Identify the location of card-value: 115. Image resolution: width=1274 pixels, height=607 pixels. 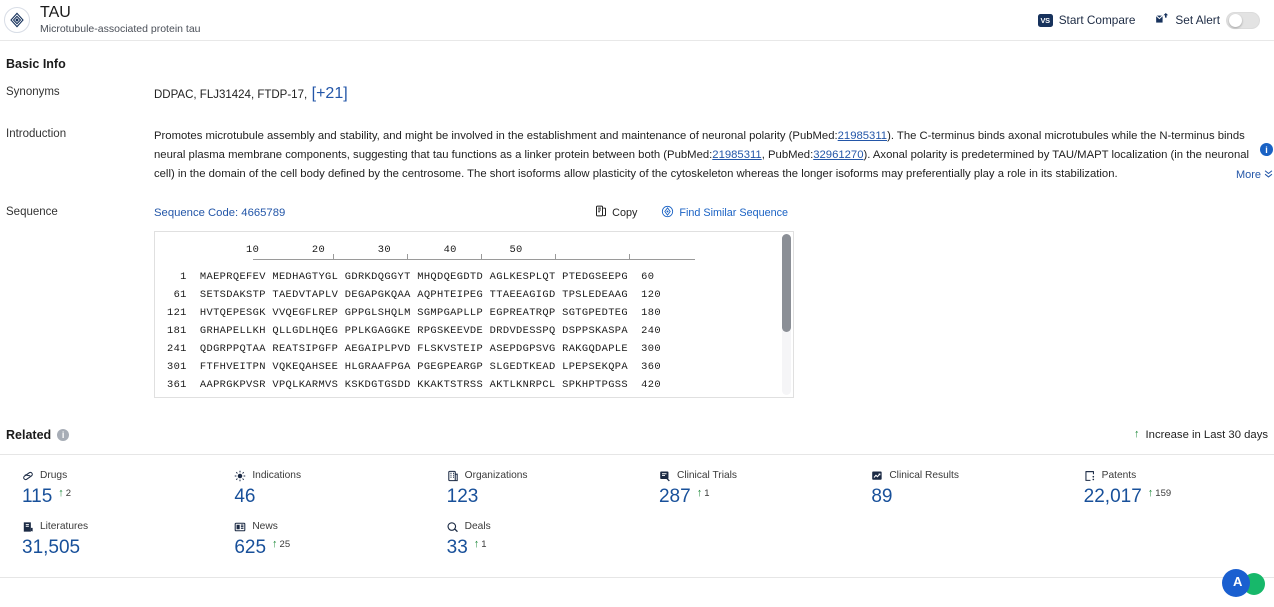
(37, 496).